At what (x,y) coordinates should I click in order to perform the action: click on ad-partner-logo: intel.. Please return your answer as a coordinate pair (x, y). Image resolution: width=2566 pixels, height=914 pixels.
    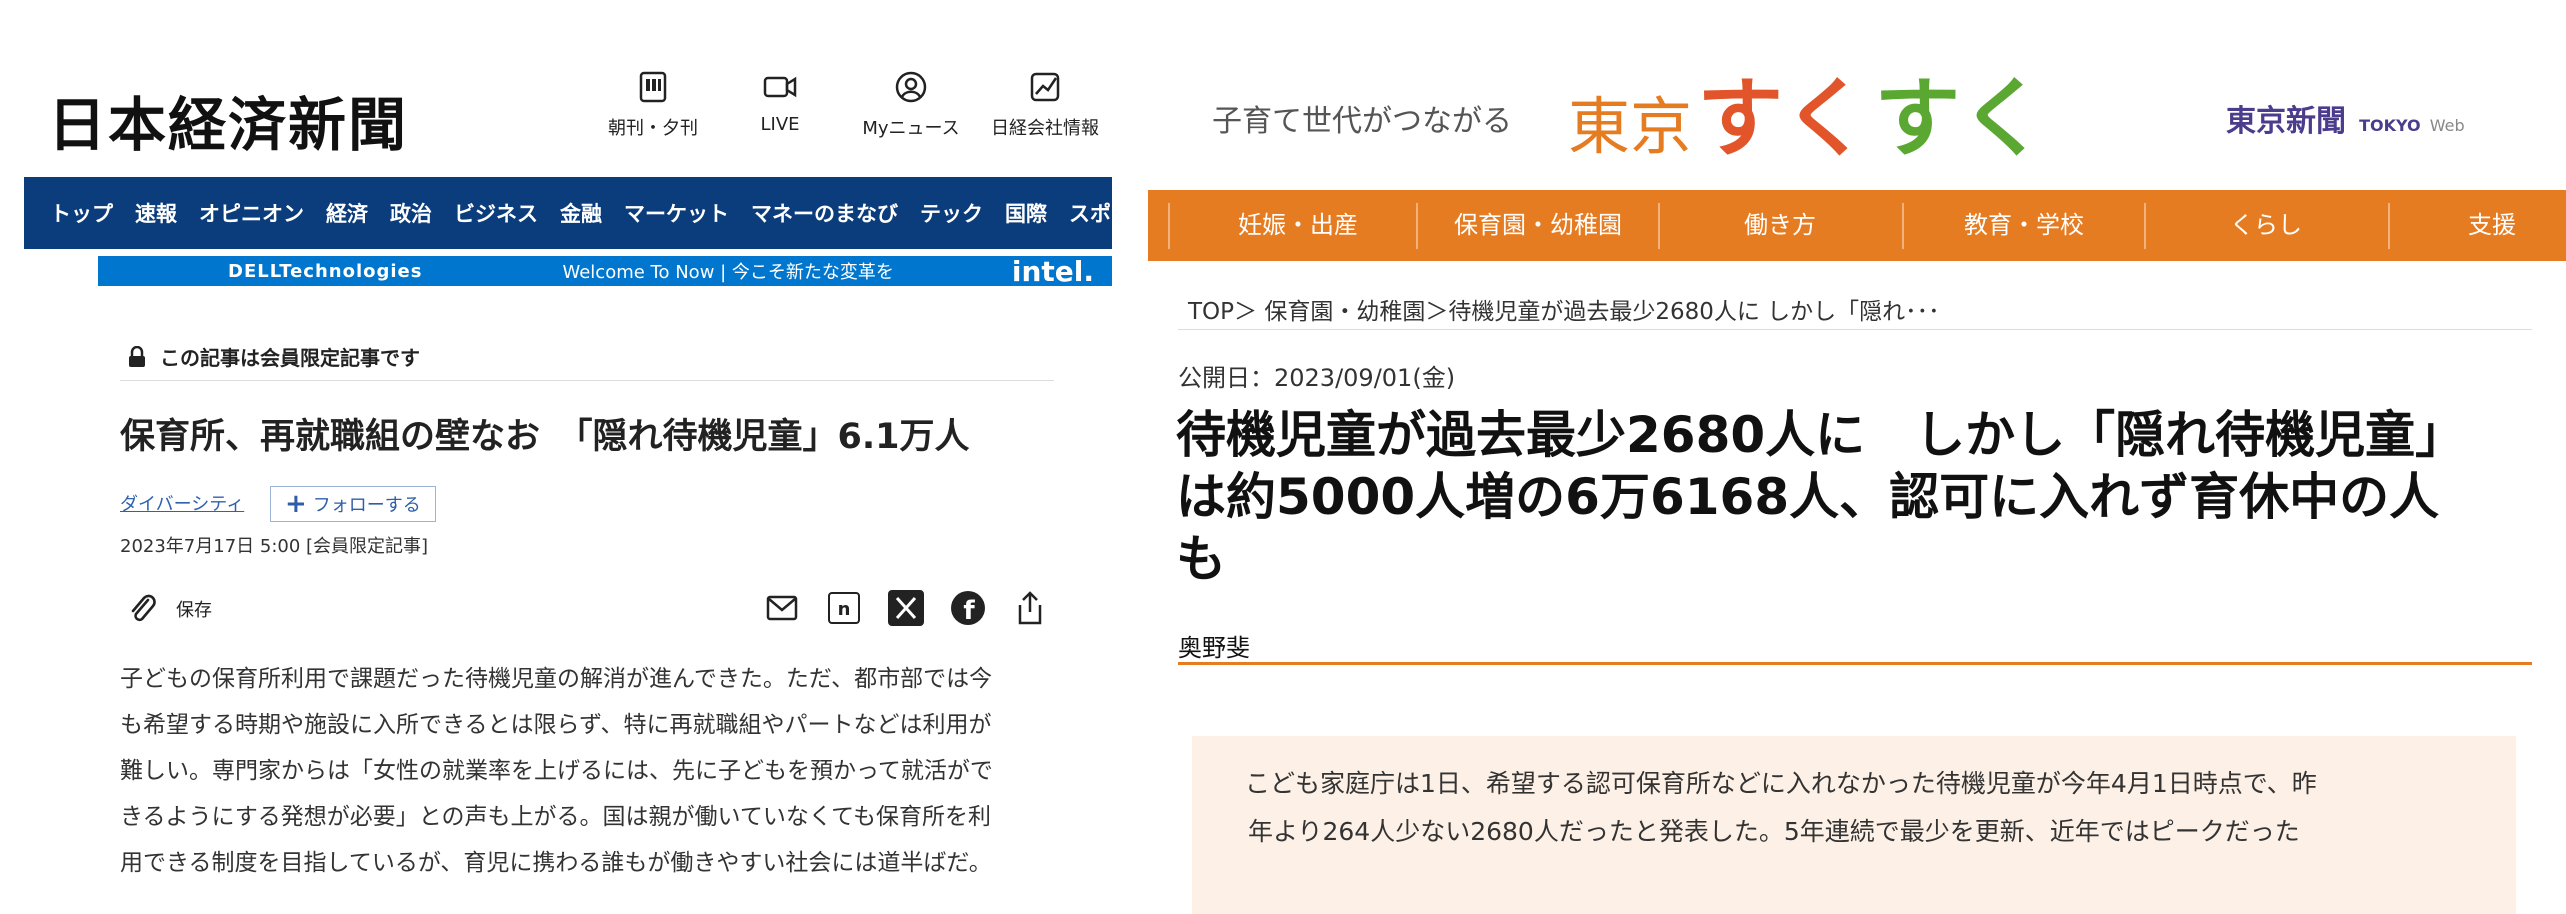
    Looking at the image, I should click on (1052, 271).